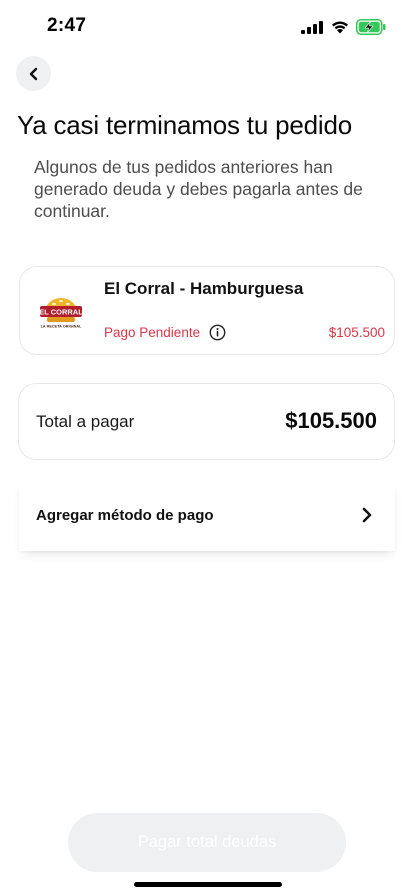 This screenshot has height=896, width=414. What do you see at coordinates (340, 27) in the screenshot?
I see `wifi-icon` at bounding box center [340, 27].